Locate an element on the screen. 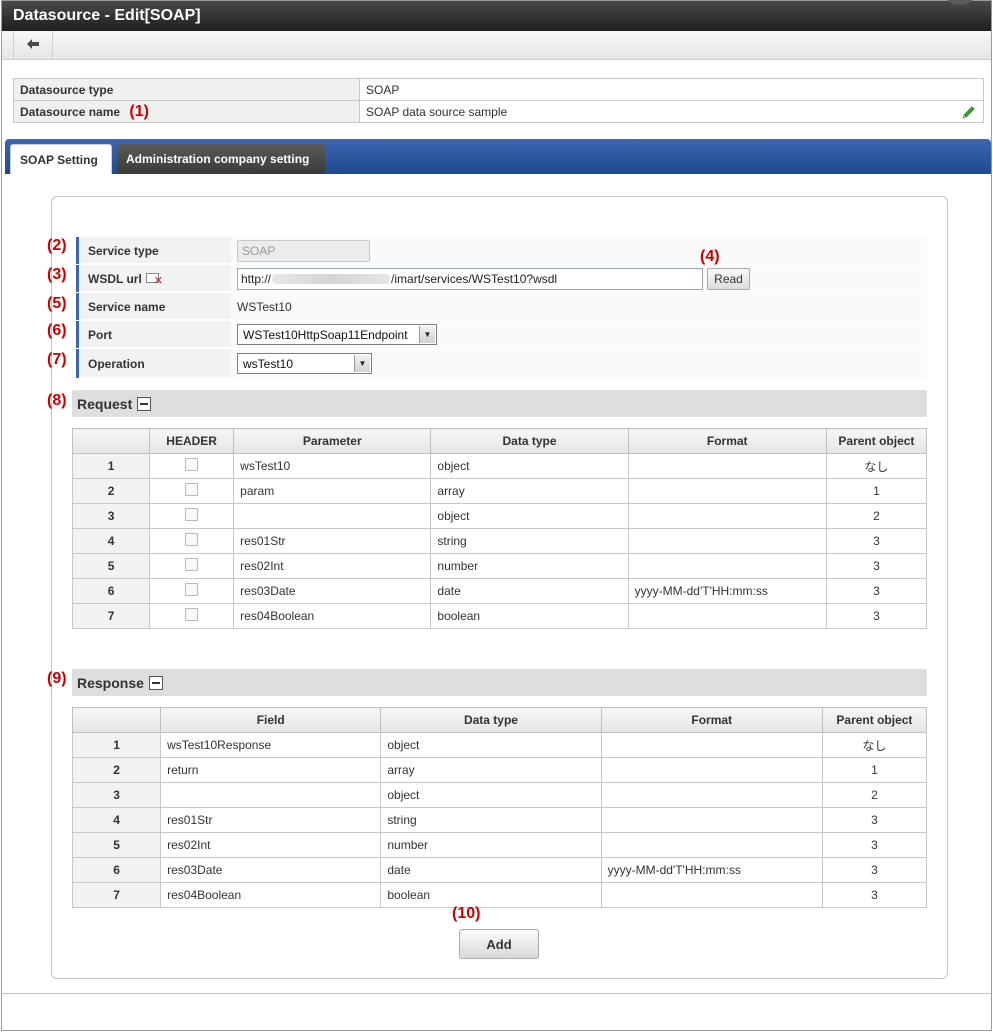 This screenshot has width=993, height=1032. operation-select: wsTest10 ▼ is located at coordinates (304, 363).